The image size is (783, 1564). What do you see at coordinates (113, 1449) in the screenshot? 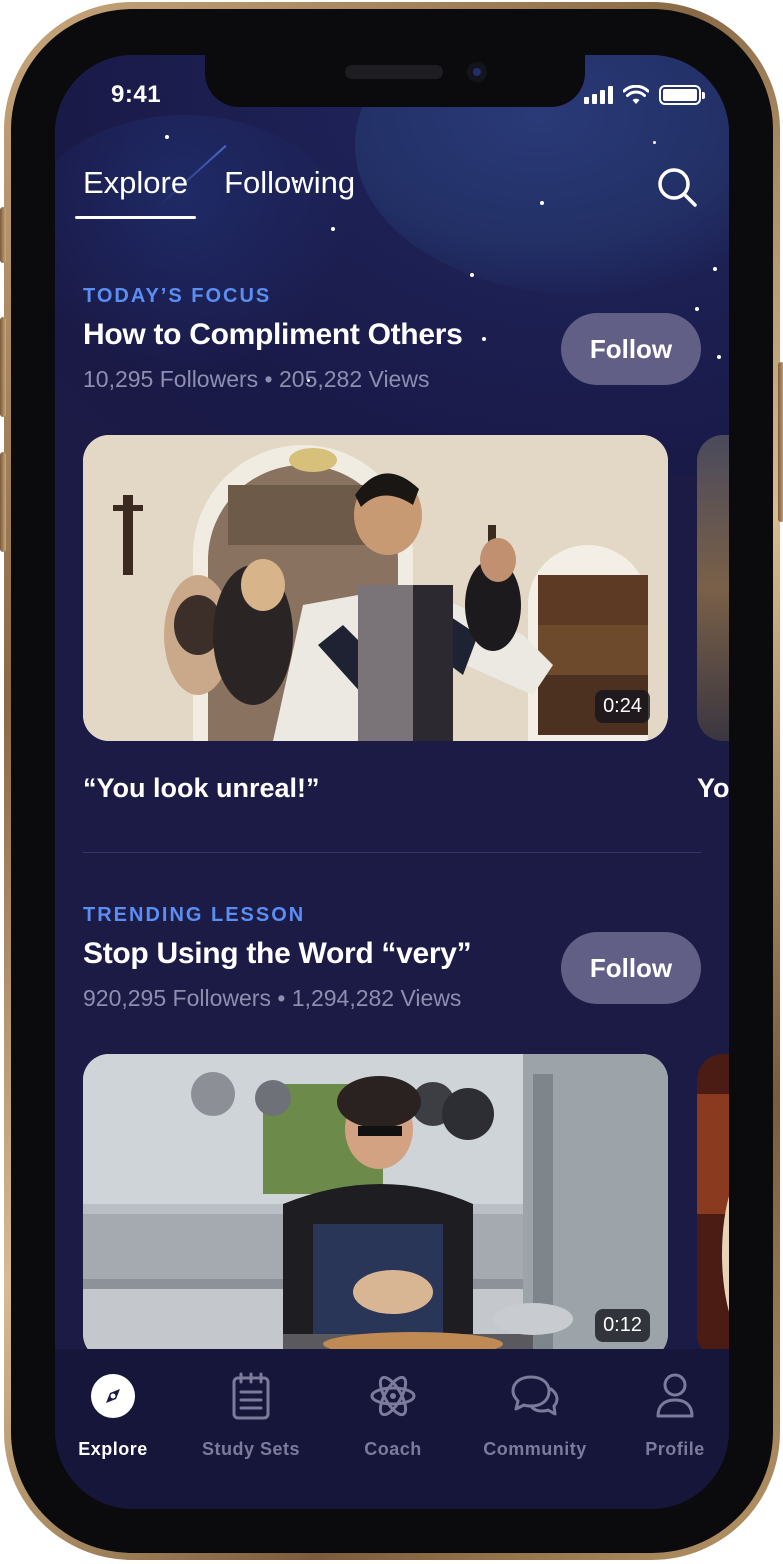
I see `tab-bar-label: Explore` at bounding box center [113, 1449].